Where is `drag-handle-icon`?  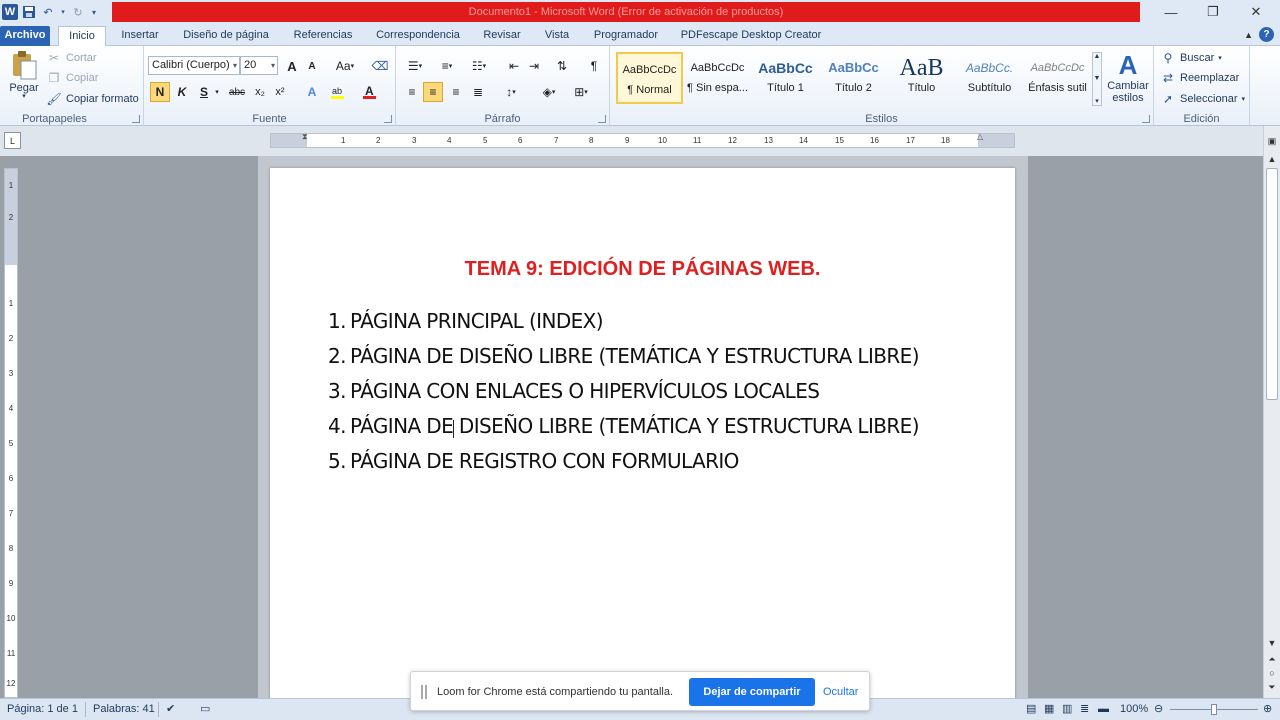 drag-handle-icon is located at coordinates (424, 692).